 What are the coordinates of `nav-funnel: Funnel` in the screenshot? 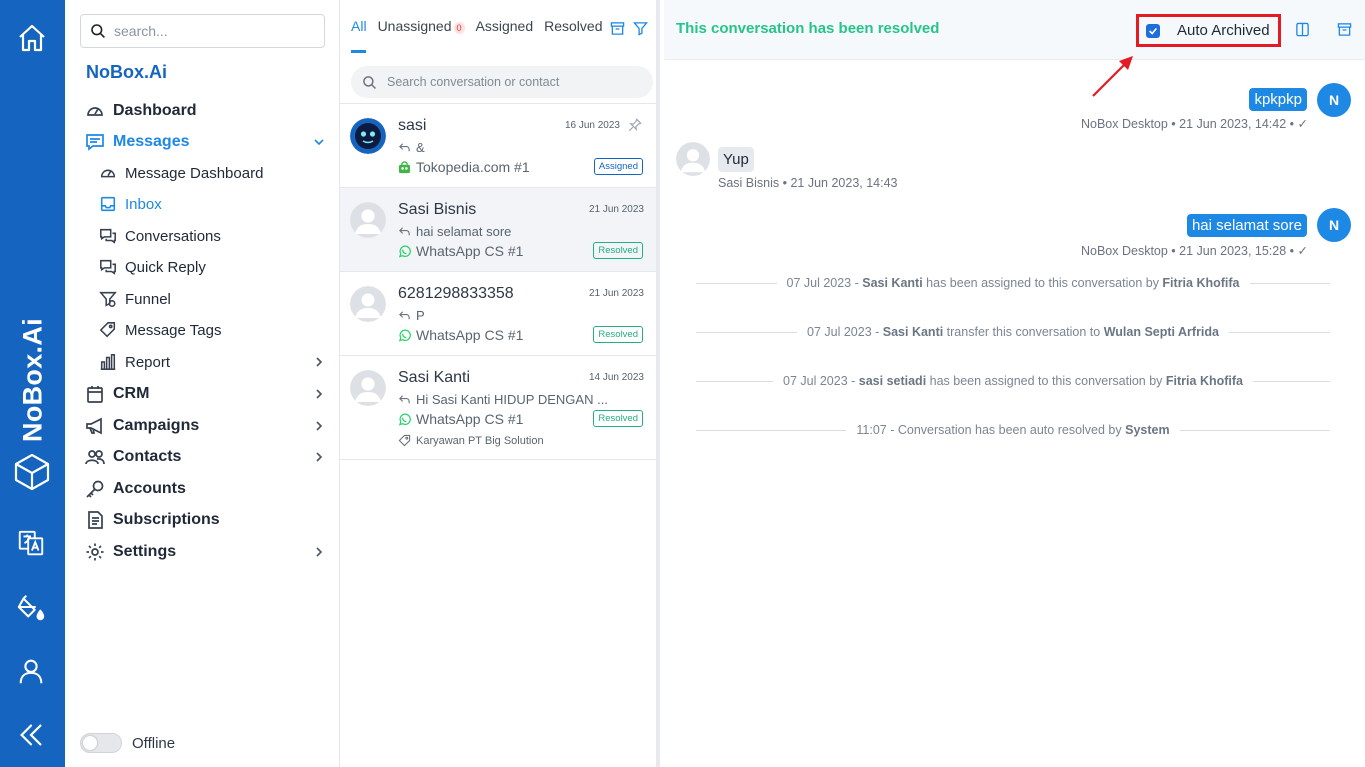 It's located at (135, 299).